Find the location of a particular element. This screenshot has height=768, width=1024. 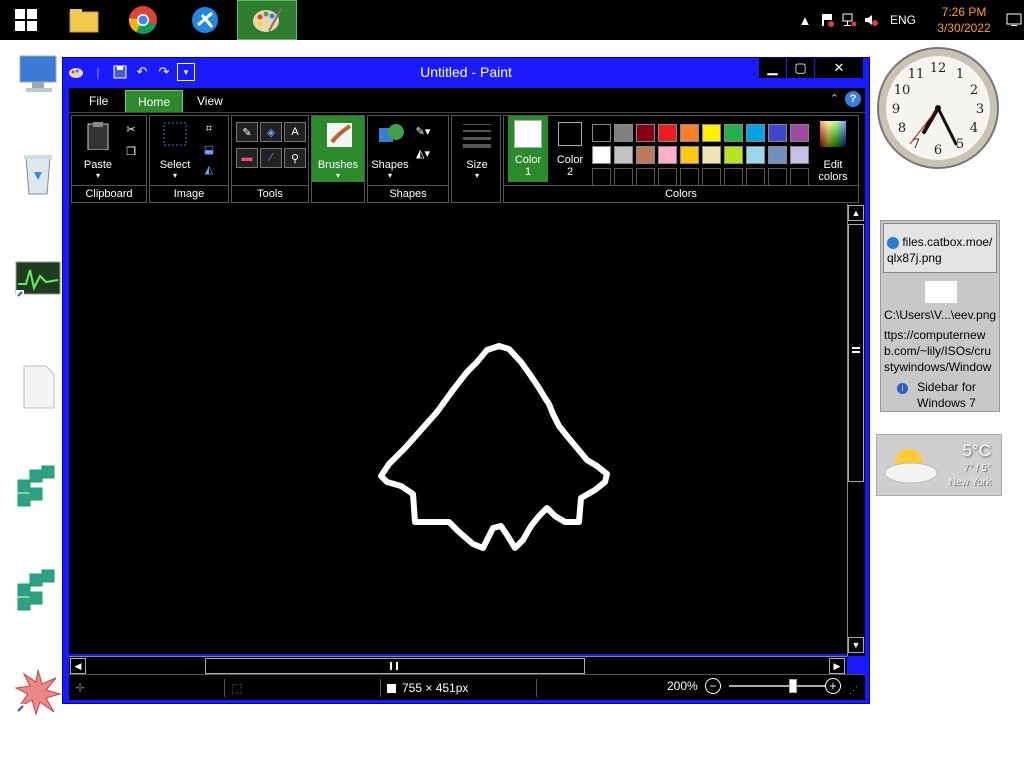

start-button is located at coordinates (26, 20).